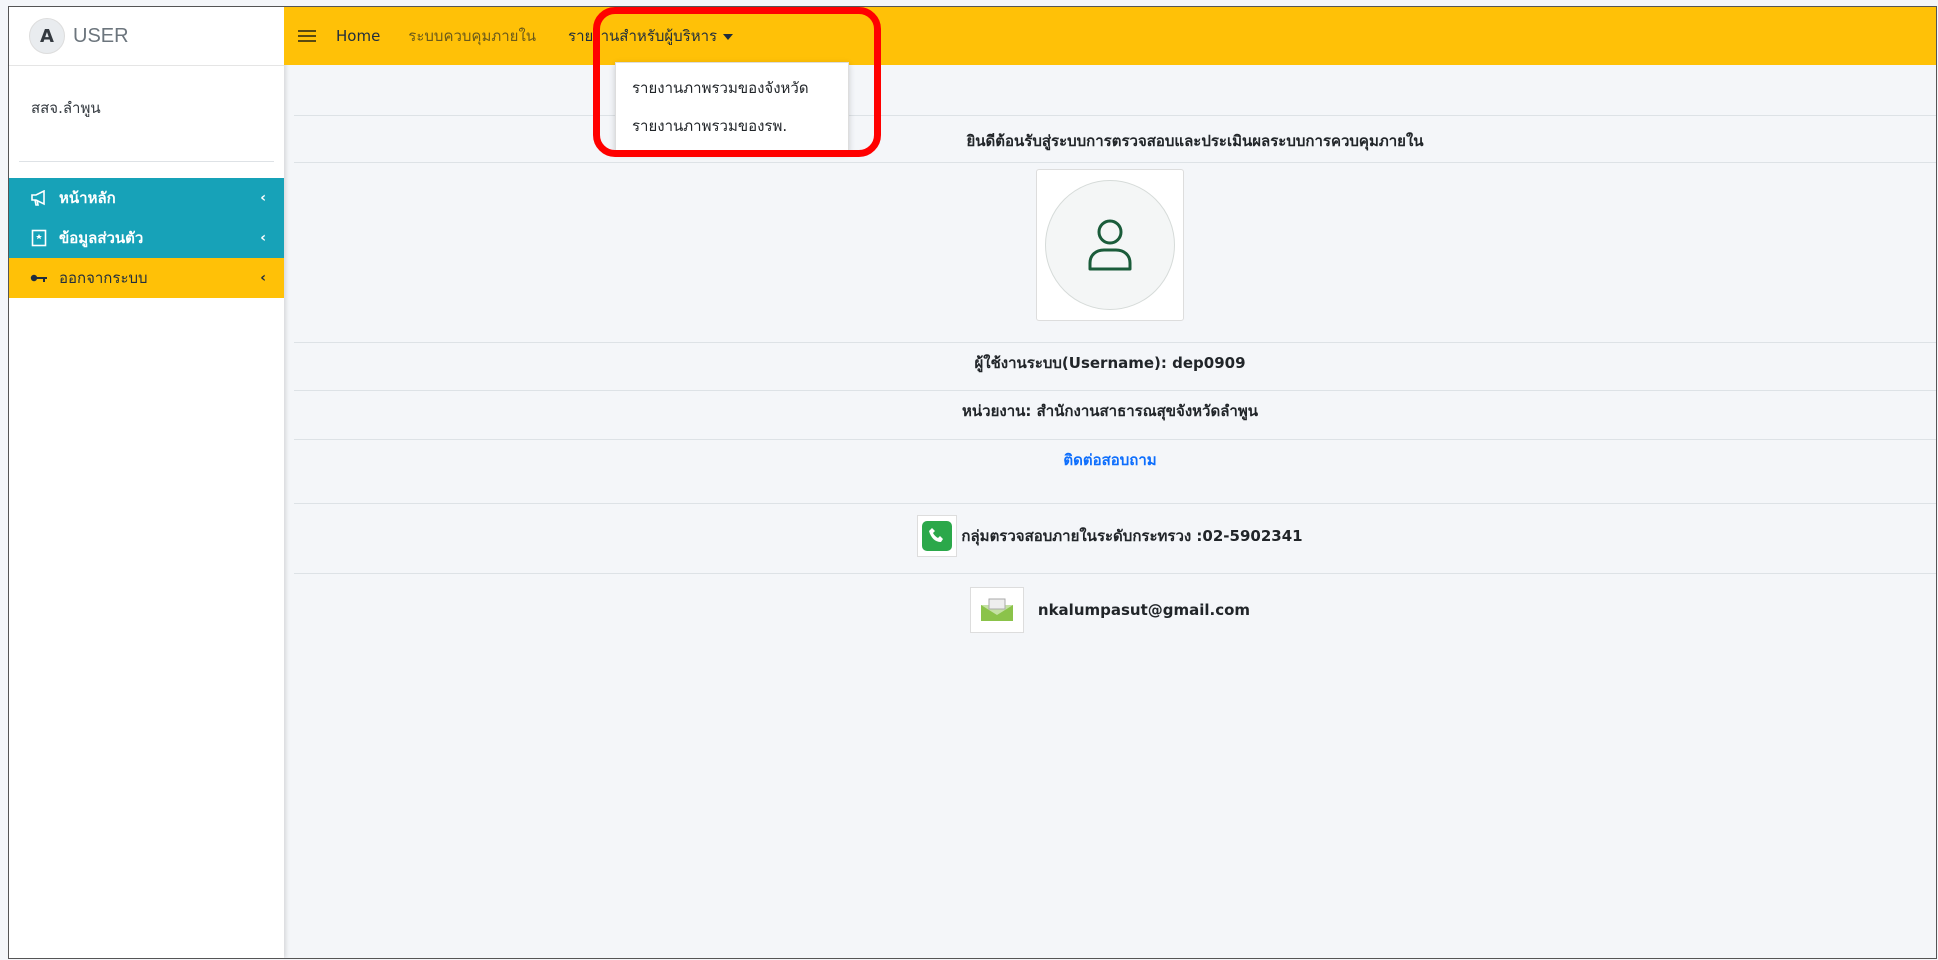 This screenshot has height=960, width=1938. What do you see at coordinates (1110, 363) in the screenshot?
I see `username-line: ผู้ใช้งานระบบ(Username): dep0909` at bounding box center [1110, 363].